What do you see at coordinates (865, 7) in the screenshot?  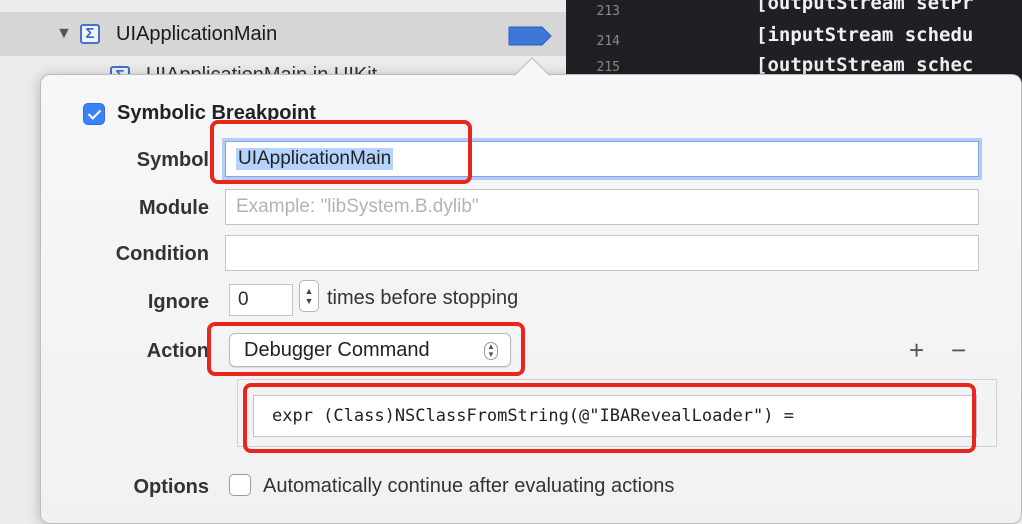 I see `code-line: [outputStream setPr` at bounding box center [865, 7].